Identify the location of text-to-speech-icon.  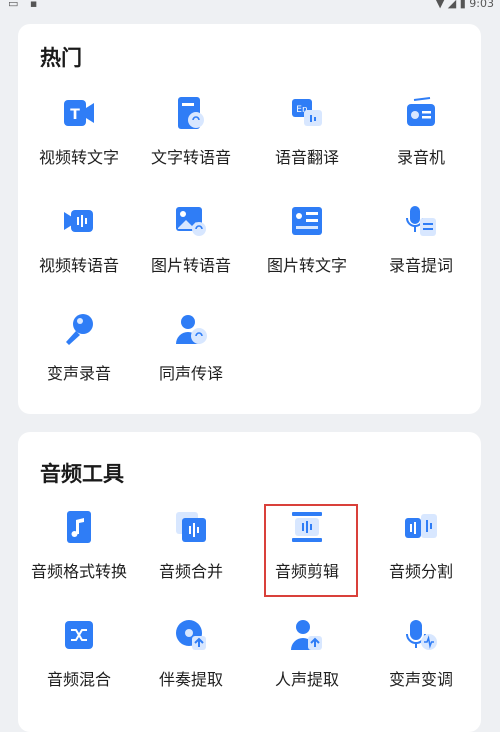
(191, 113).